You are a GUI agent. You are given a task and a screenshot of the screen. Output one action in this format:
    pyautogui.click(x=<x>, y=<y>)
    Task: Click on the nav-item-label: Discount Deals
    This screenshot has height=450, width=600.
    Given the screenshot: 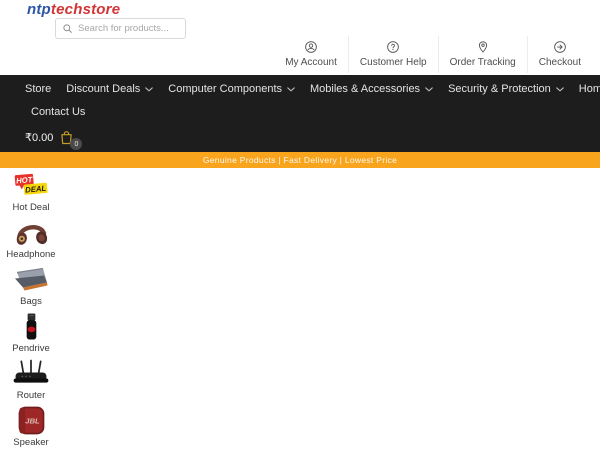 What is the action you would take?
    pyautogui.click(x=103, y=89)
    